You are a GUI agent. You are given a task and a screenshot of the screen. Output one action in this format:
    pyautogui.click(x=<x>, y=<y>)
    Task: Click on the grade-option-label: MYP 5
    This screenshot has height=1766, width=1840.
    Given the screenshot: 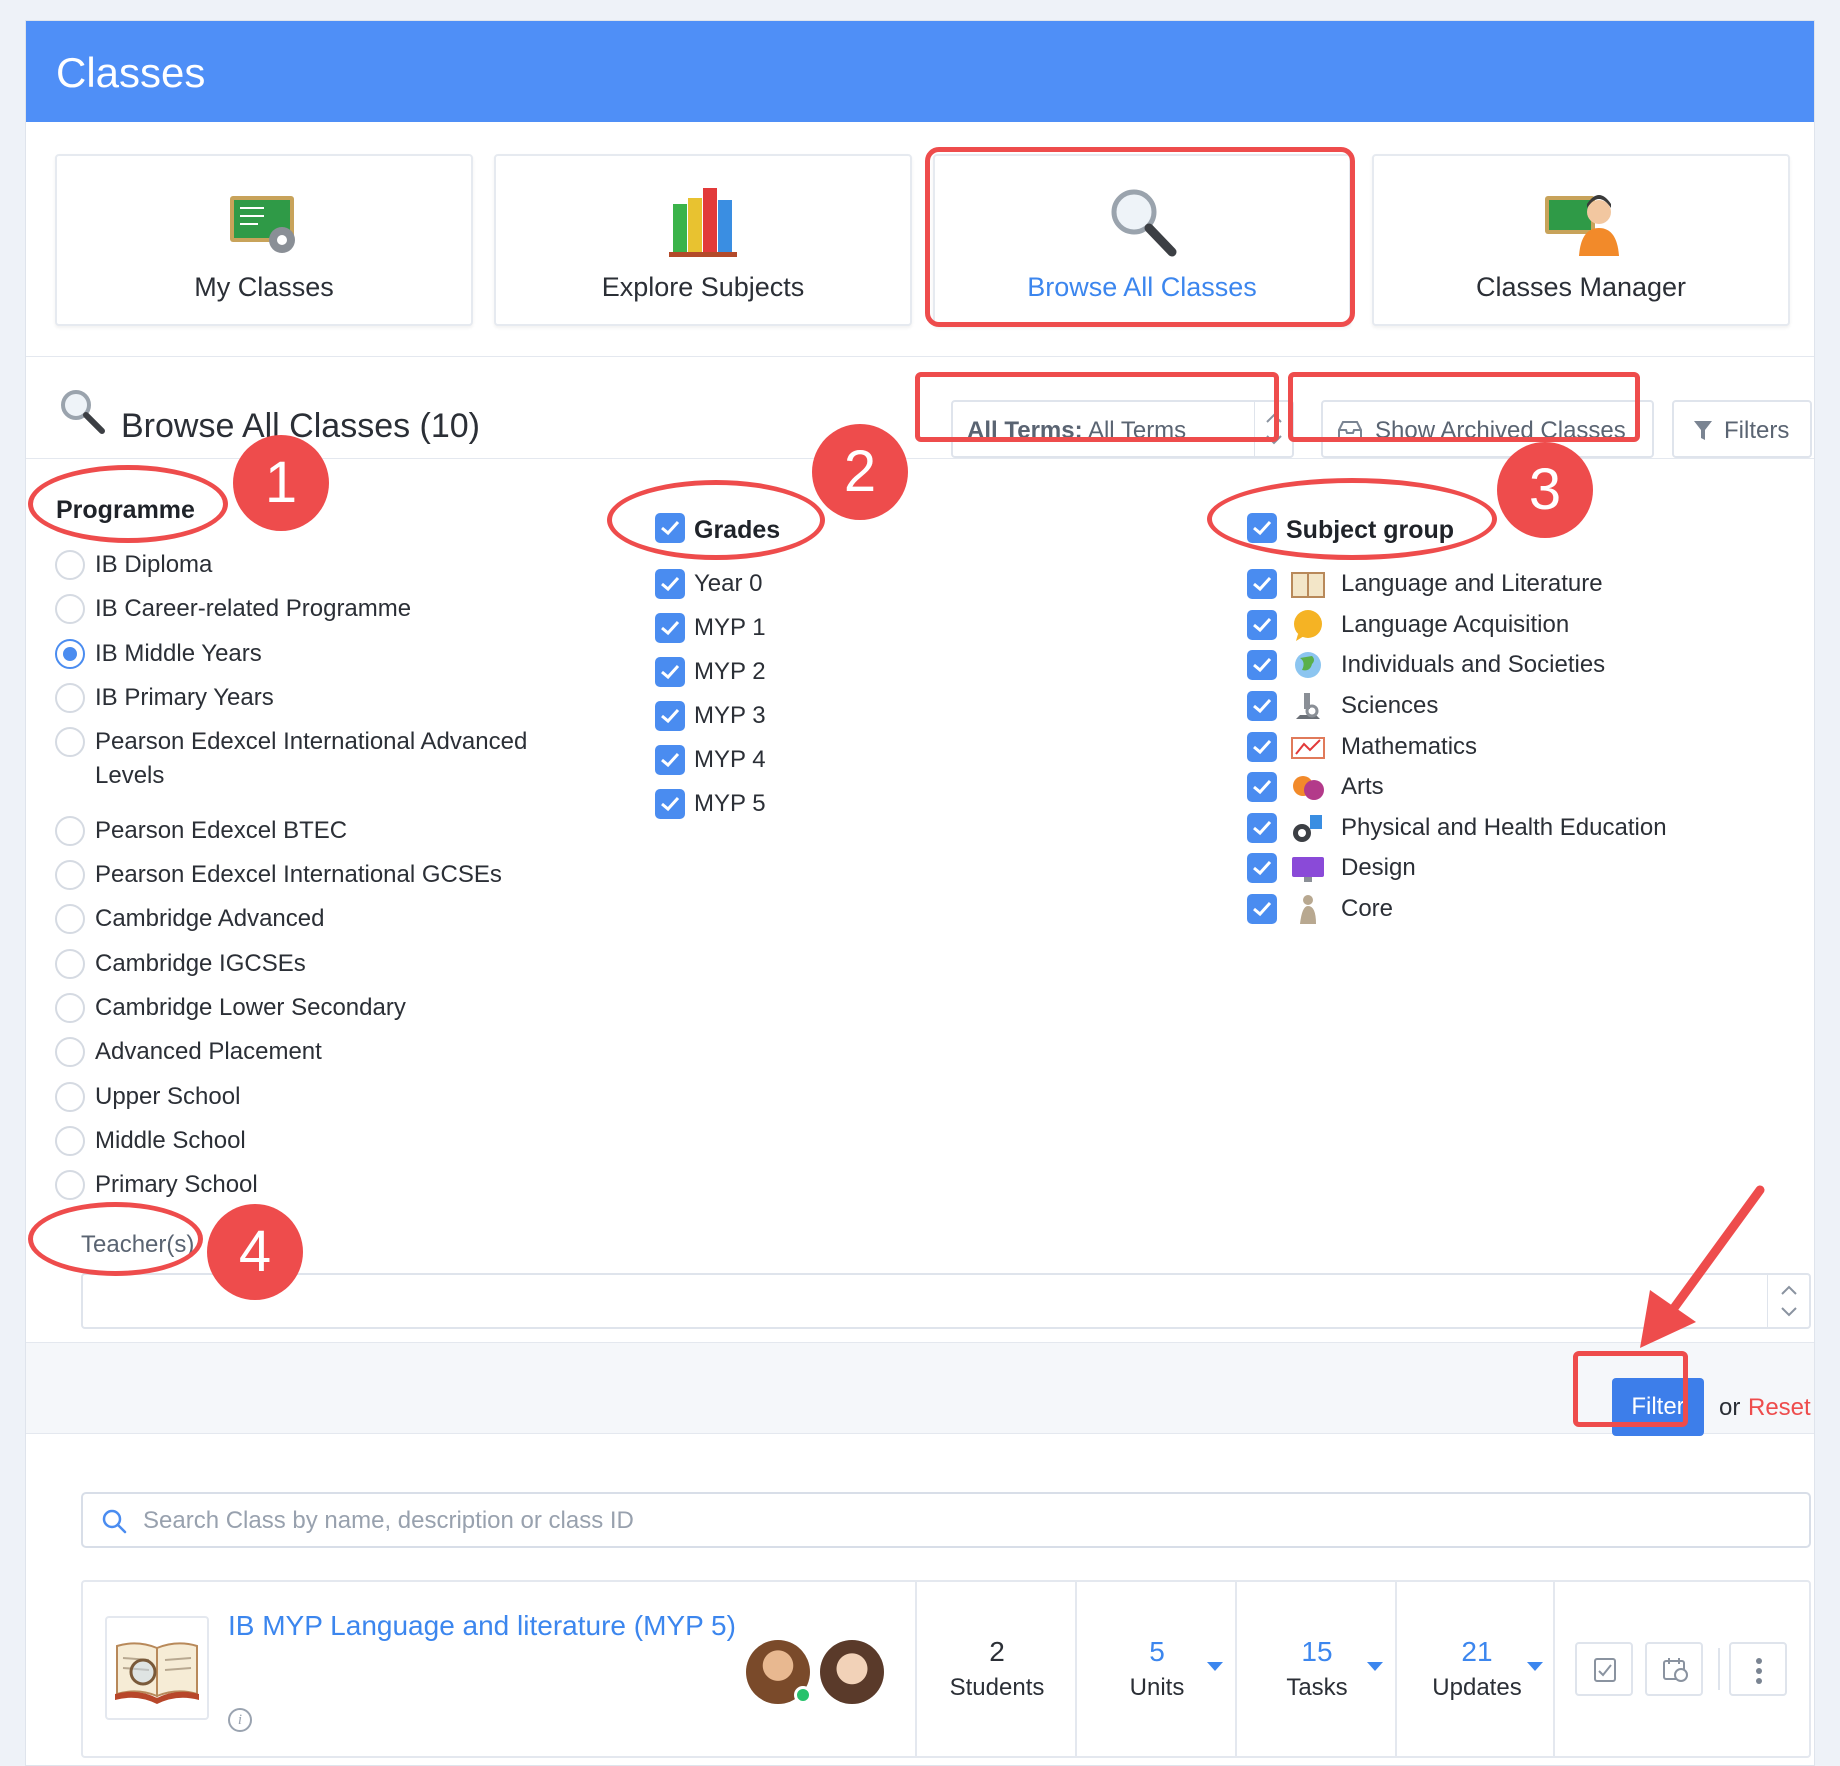 What is the action you would take?
    pyautogui.click(x=730, y=804)
    